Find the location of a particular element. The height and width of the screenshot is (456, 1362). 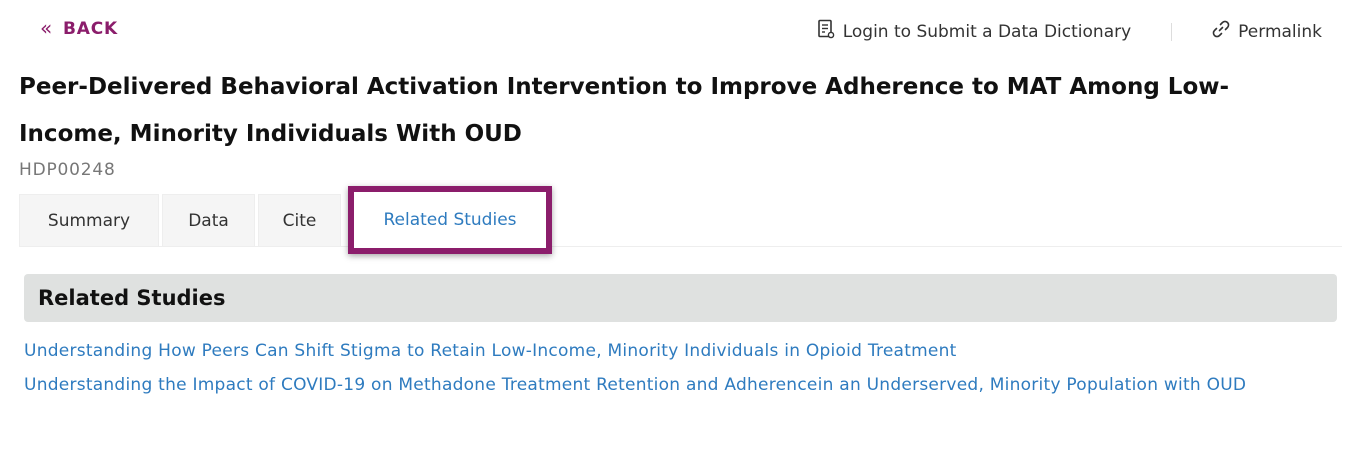

tab-bar: Summary Data Cite Related Studies is located at coordinates (680, 220).